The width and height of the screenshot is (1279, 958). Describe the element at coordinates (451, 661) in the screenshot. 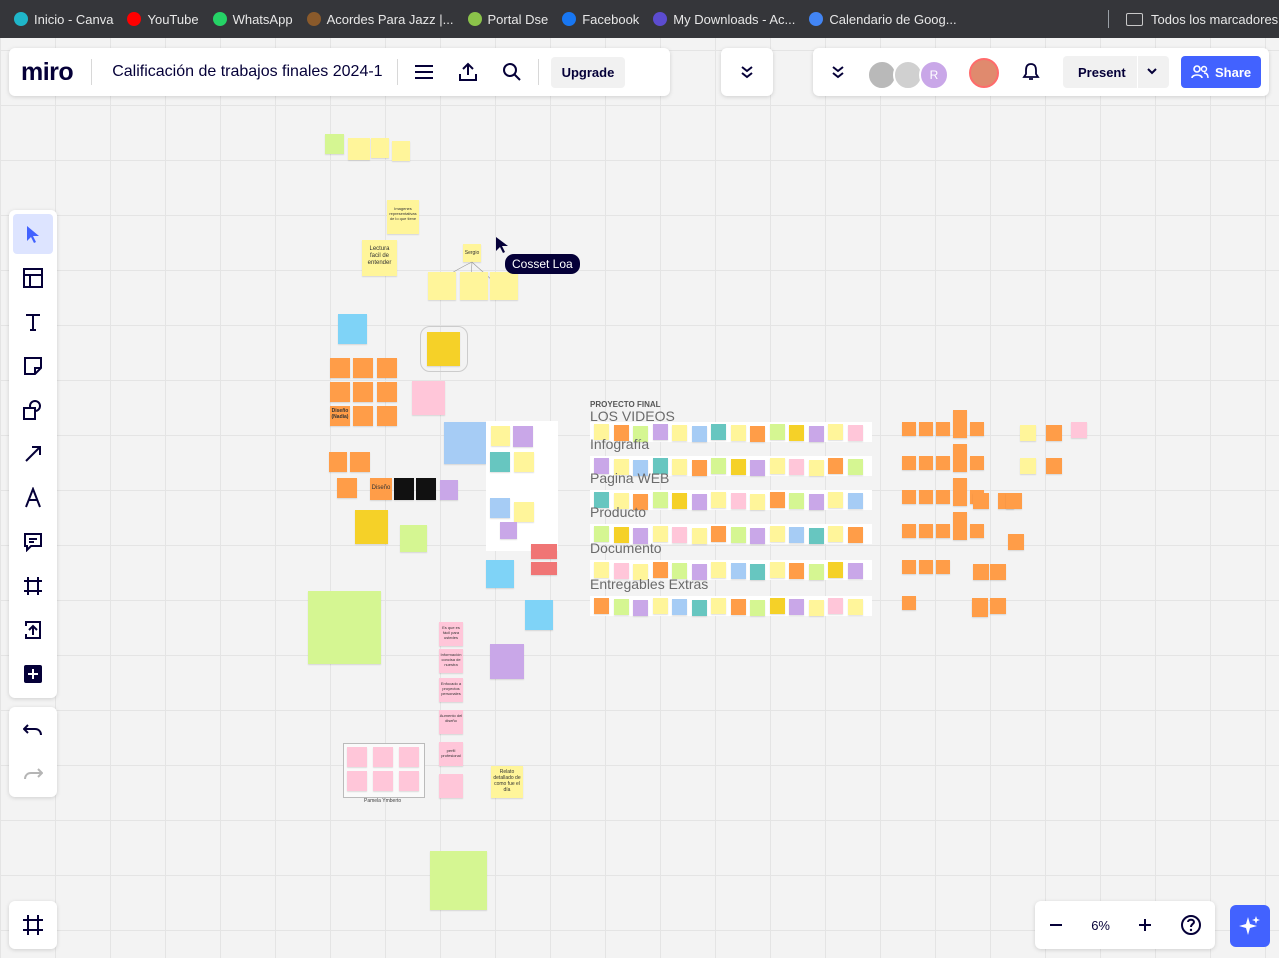

I see `sticky-note: Información concisa de nuestra` at that location.